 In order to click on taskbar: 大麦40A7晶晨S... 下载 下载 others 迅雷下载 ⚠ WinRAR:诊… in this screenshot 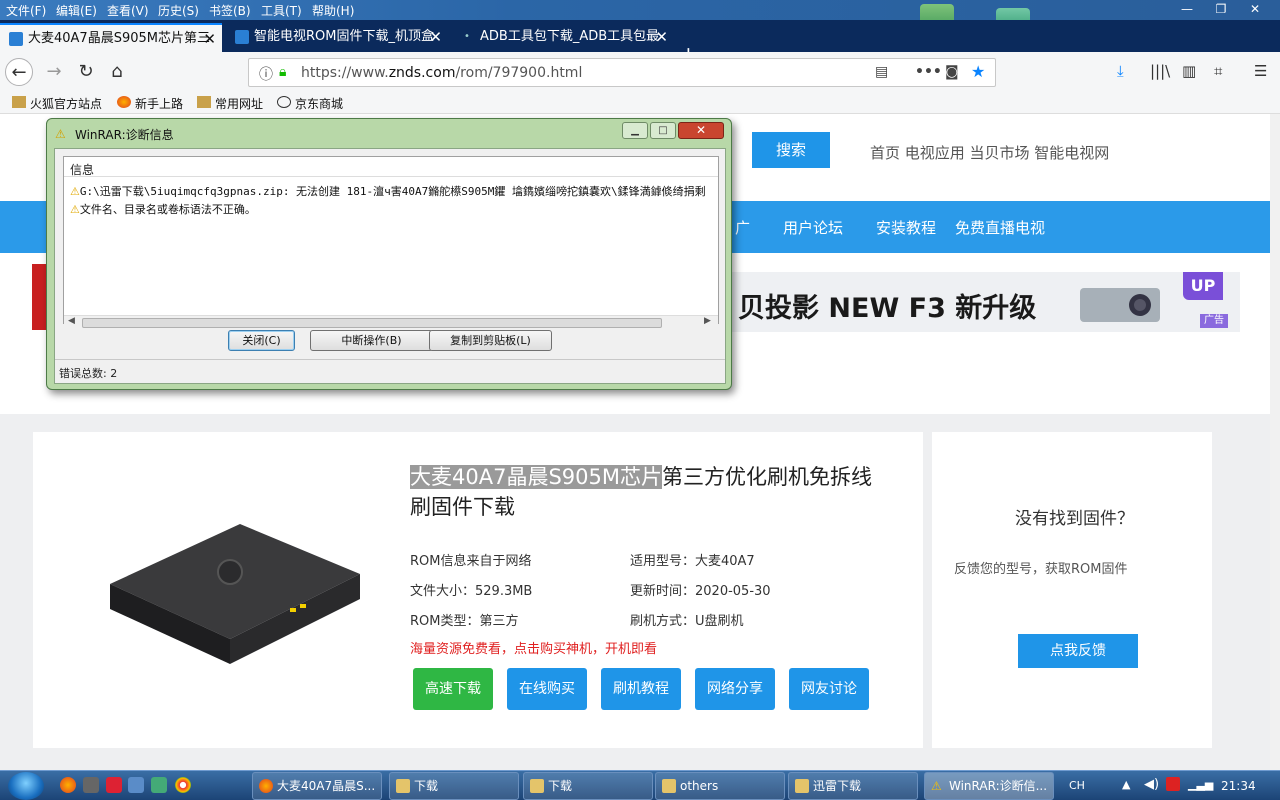, I will do `click(640, 785)`.